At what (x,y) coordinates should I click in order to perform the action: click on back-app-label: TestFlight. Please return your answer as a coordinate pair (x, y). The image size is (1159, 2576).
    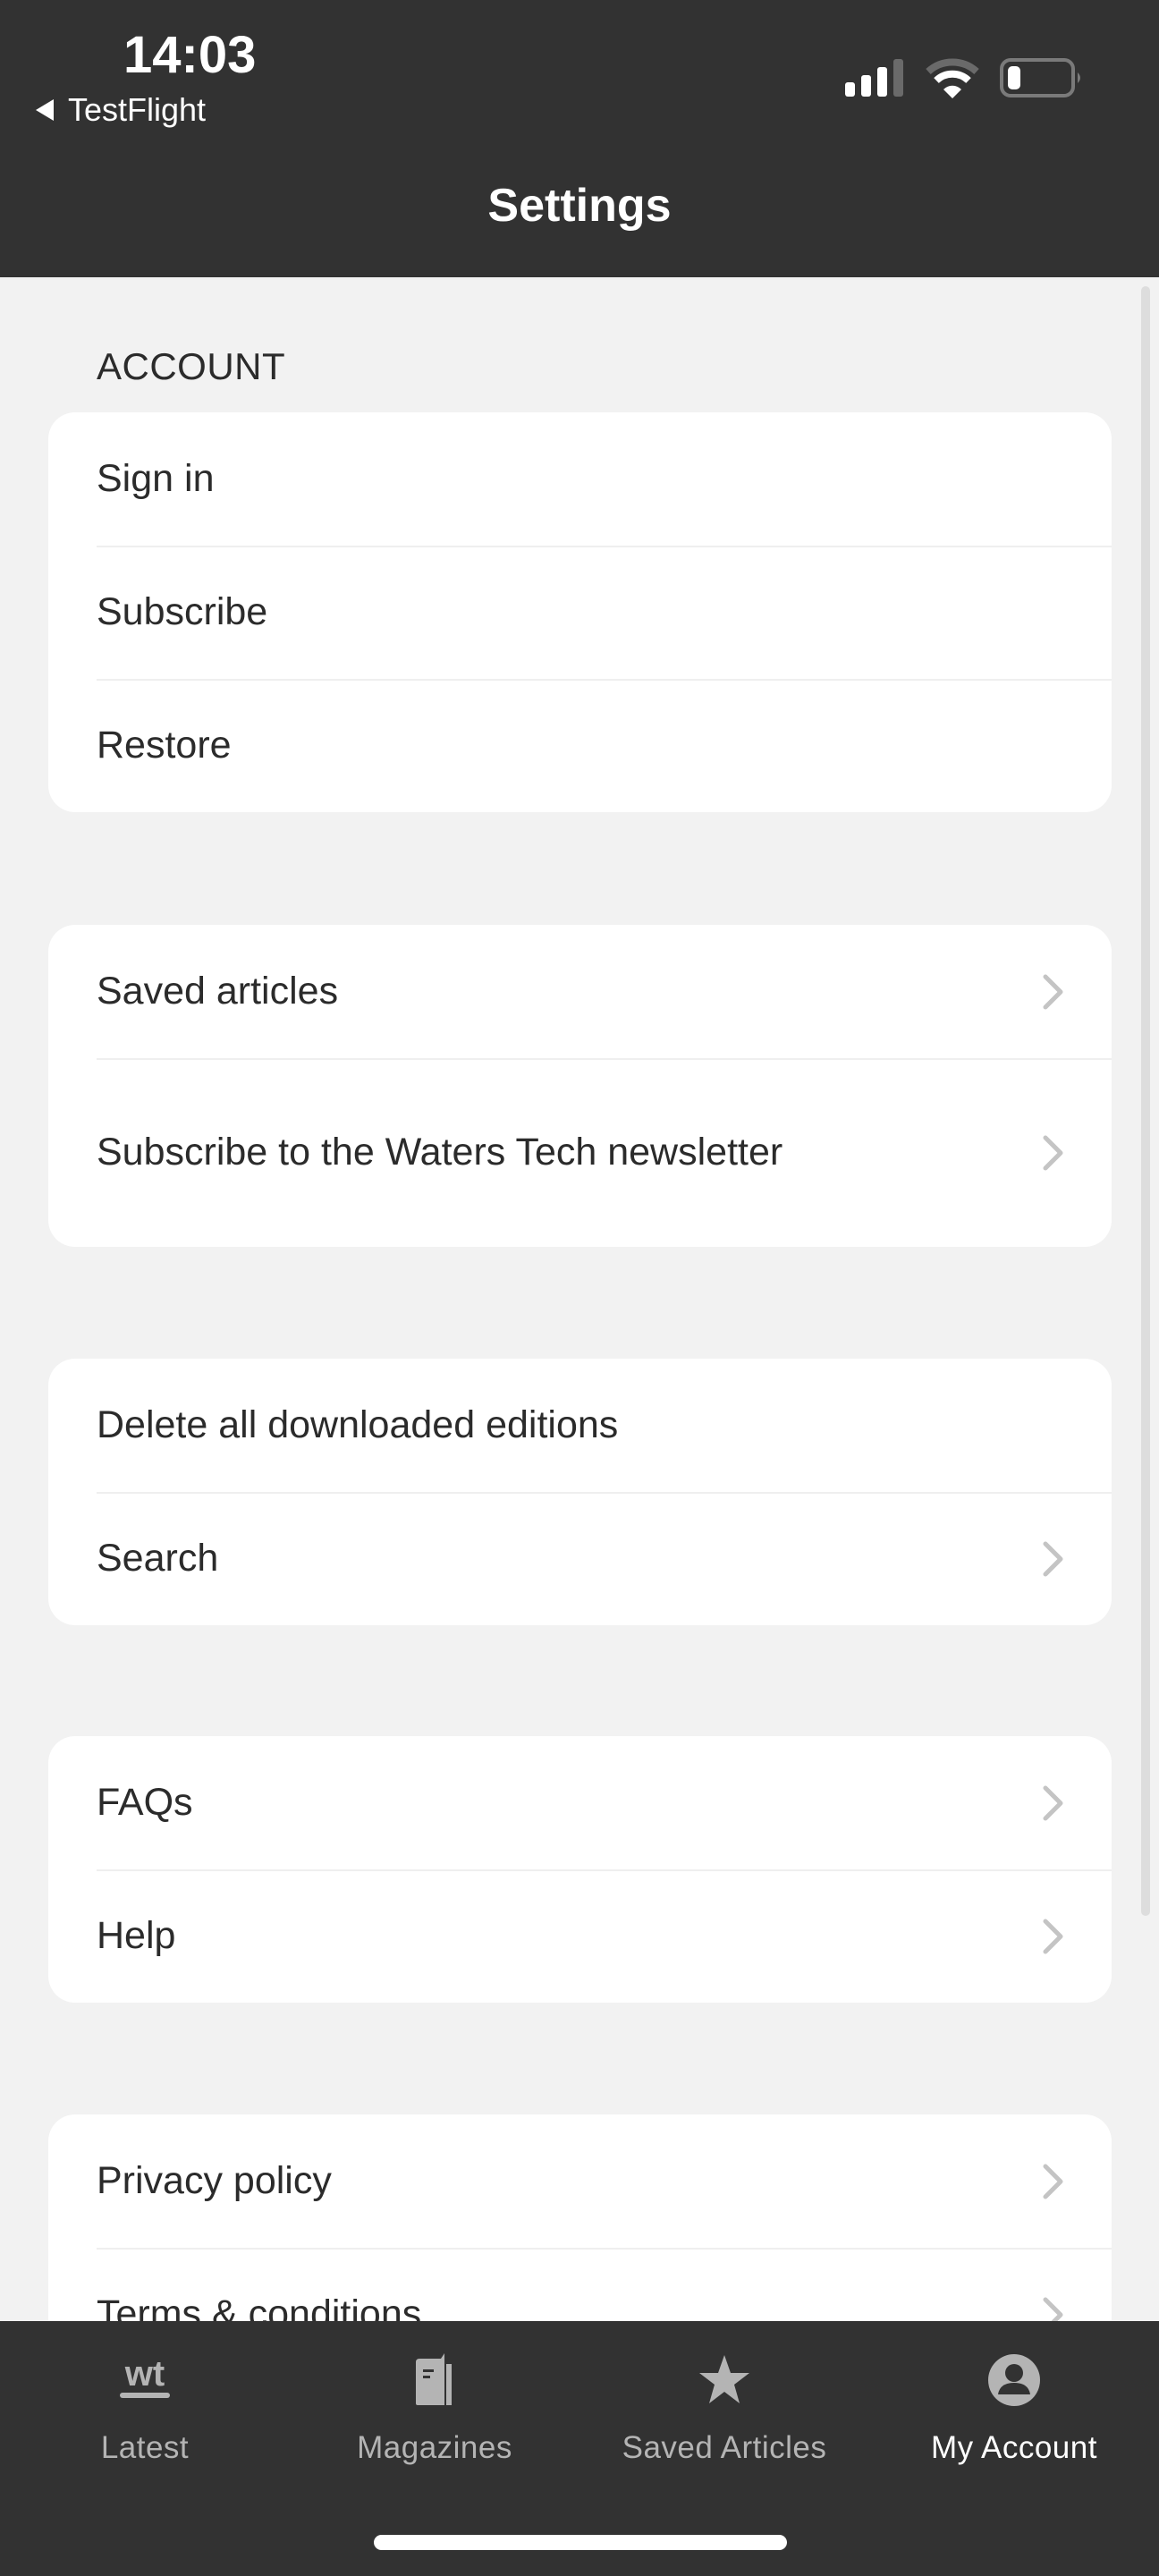
    Looking at the image, I should click on (137, 109).